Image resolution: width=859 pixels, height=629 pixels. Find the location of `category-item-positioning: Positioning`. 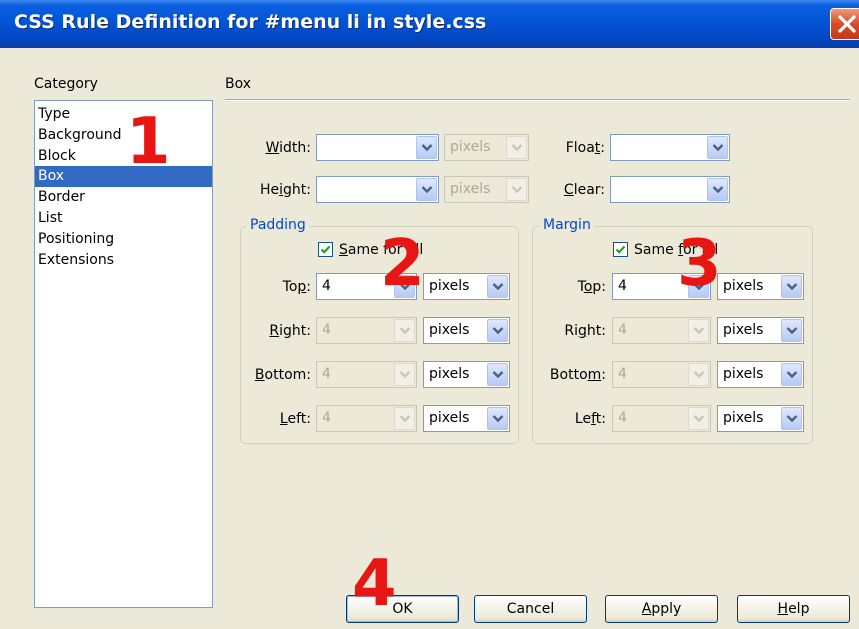

category-item-positioning: Positioning is located at coordinates (123, 239).